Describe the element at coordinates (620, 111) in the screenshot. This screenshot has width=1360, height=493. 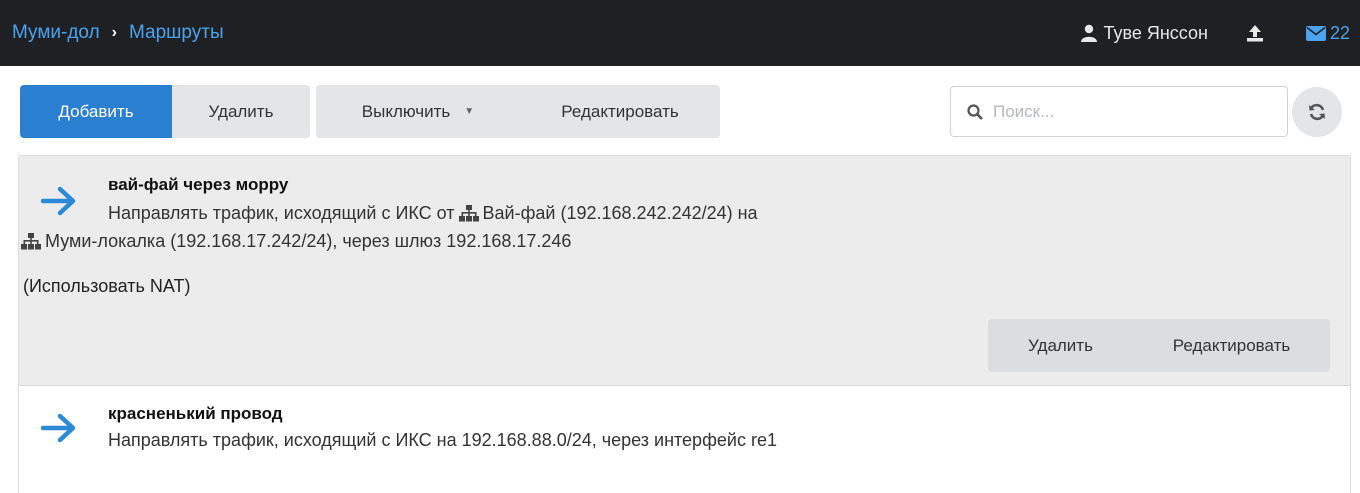
I see `edit-button: Редактировать` at that location.